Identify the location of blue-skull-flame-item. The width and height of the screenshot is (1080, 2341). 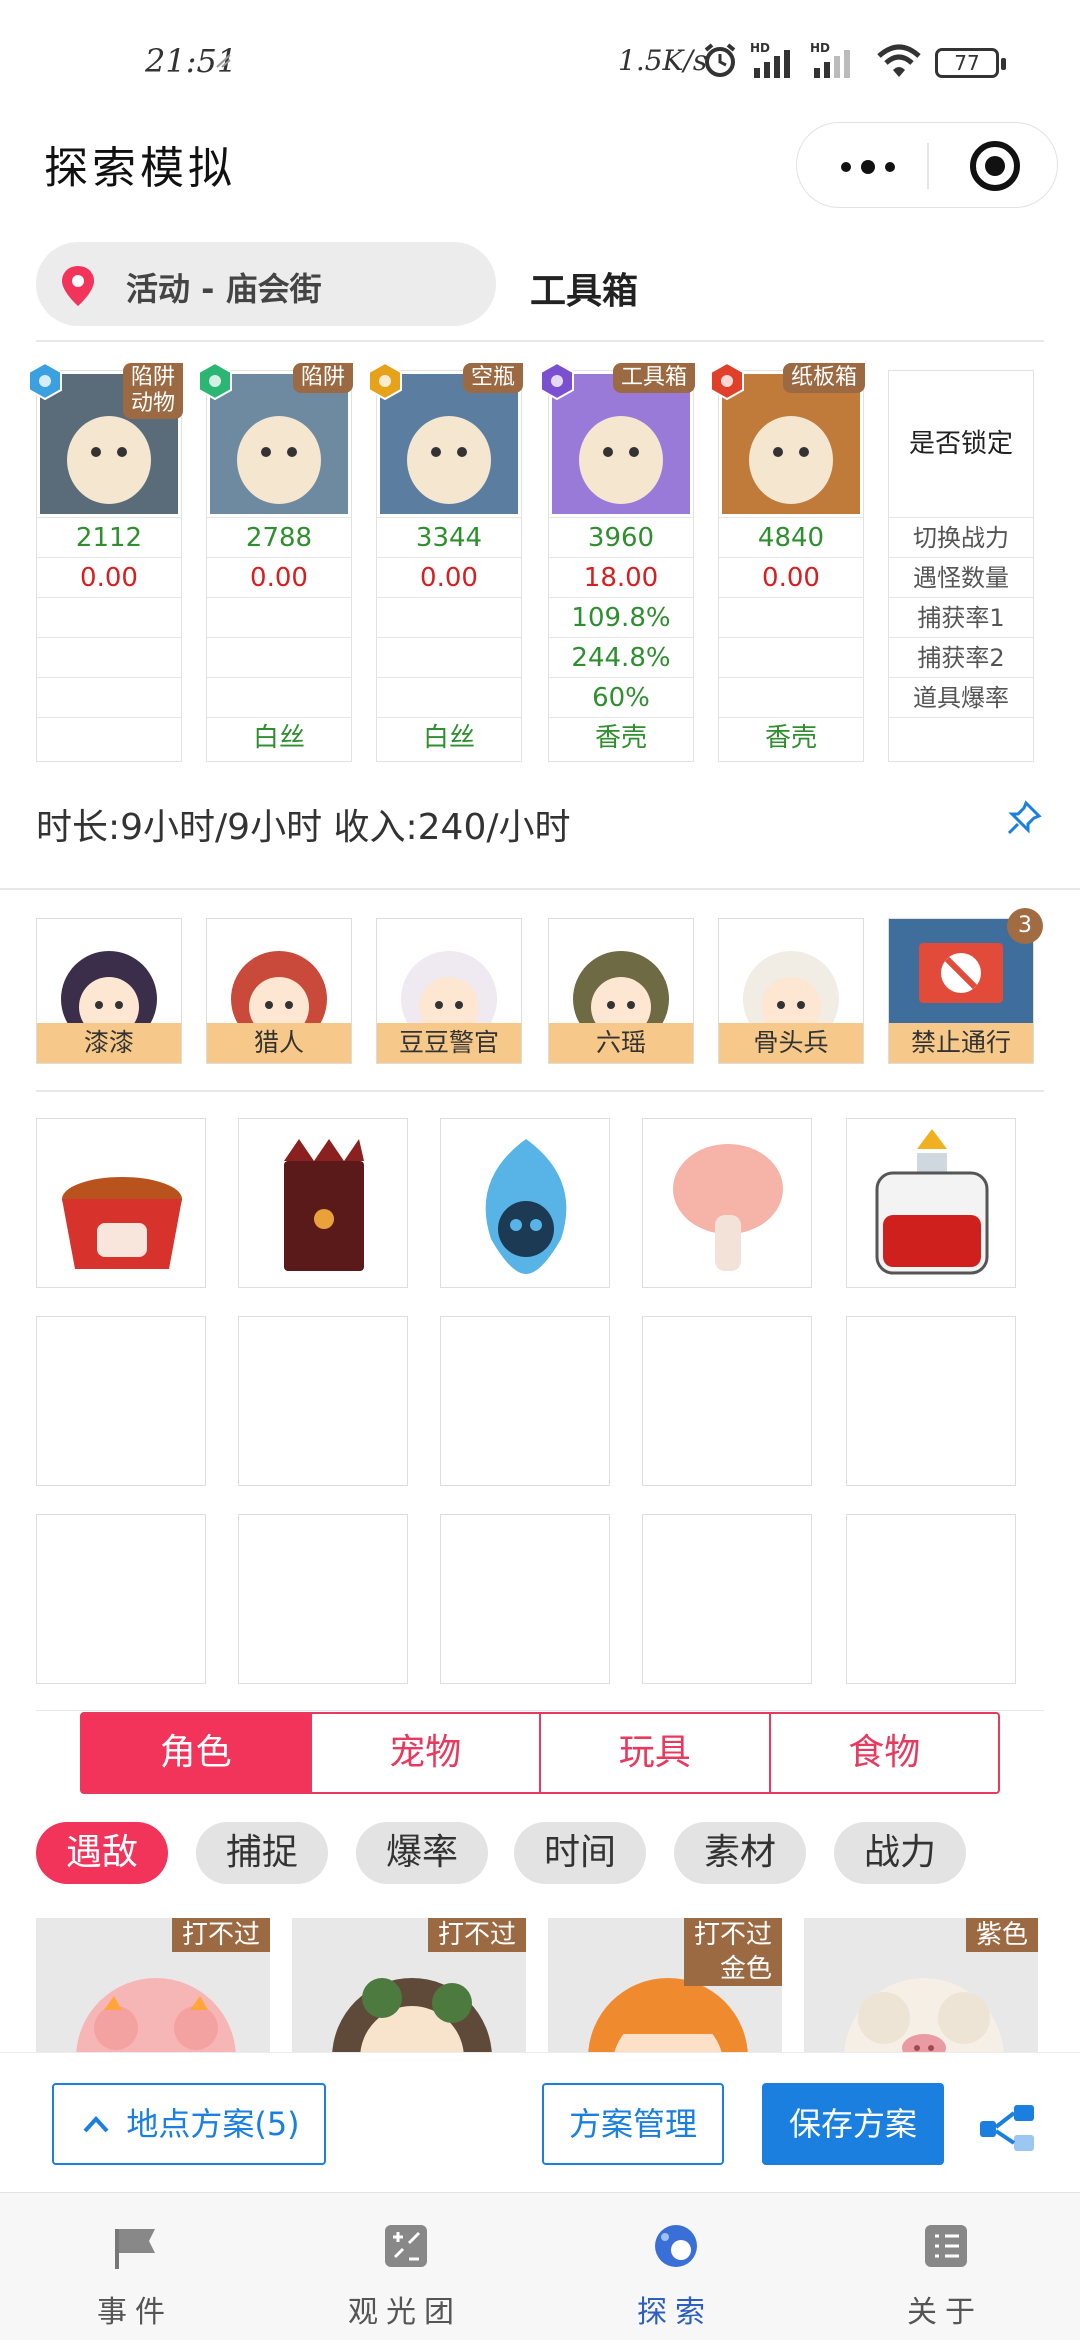
(525, 1203).